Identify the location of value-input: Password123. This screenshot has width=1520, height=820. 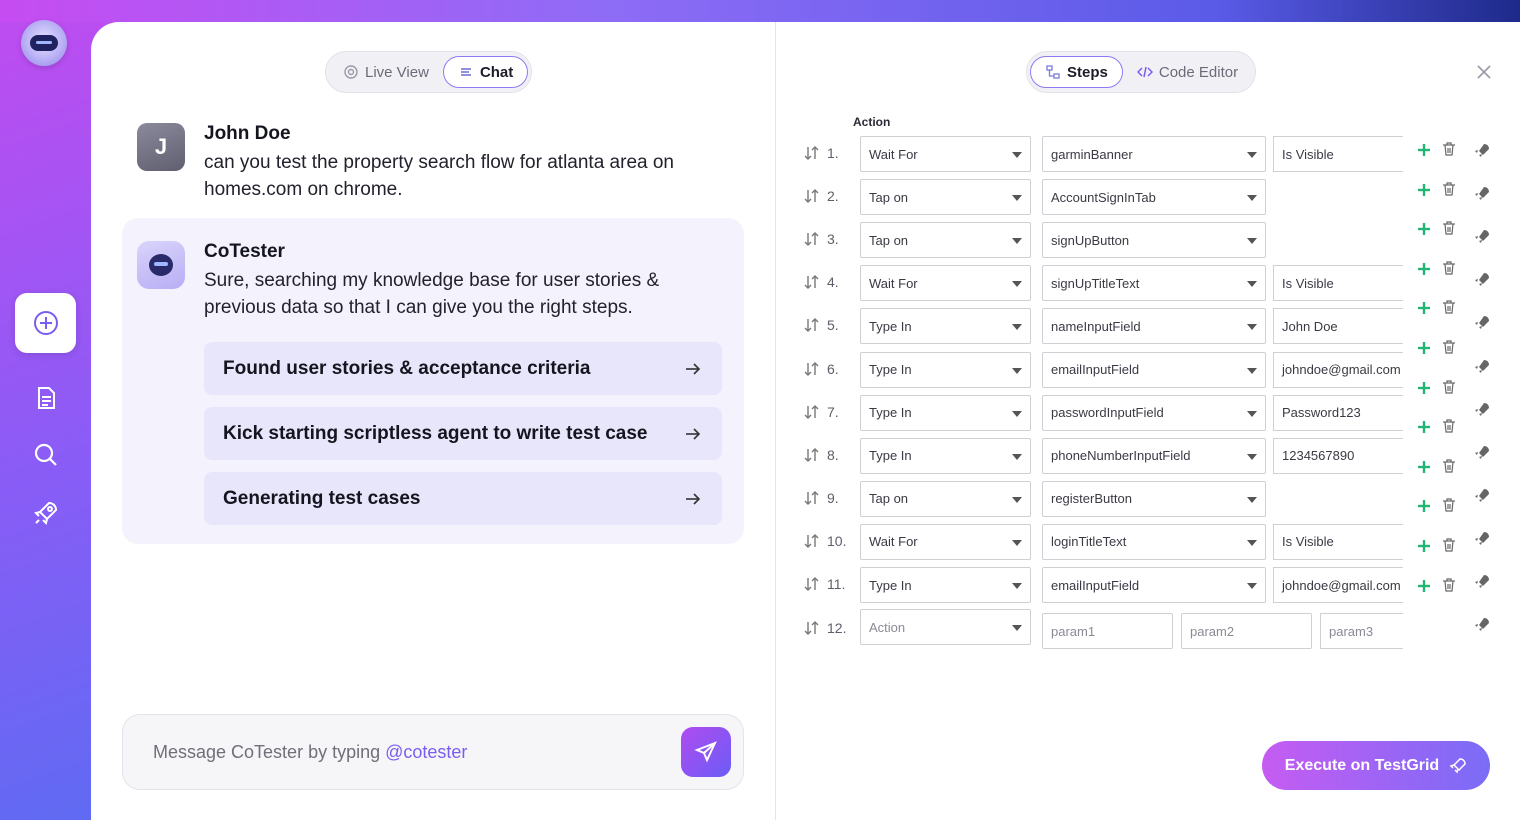
(1338, 412).